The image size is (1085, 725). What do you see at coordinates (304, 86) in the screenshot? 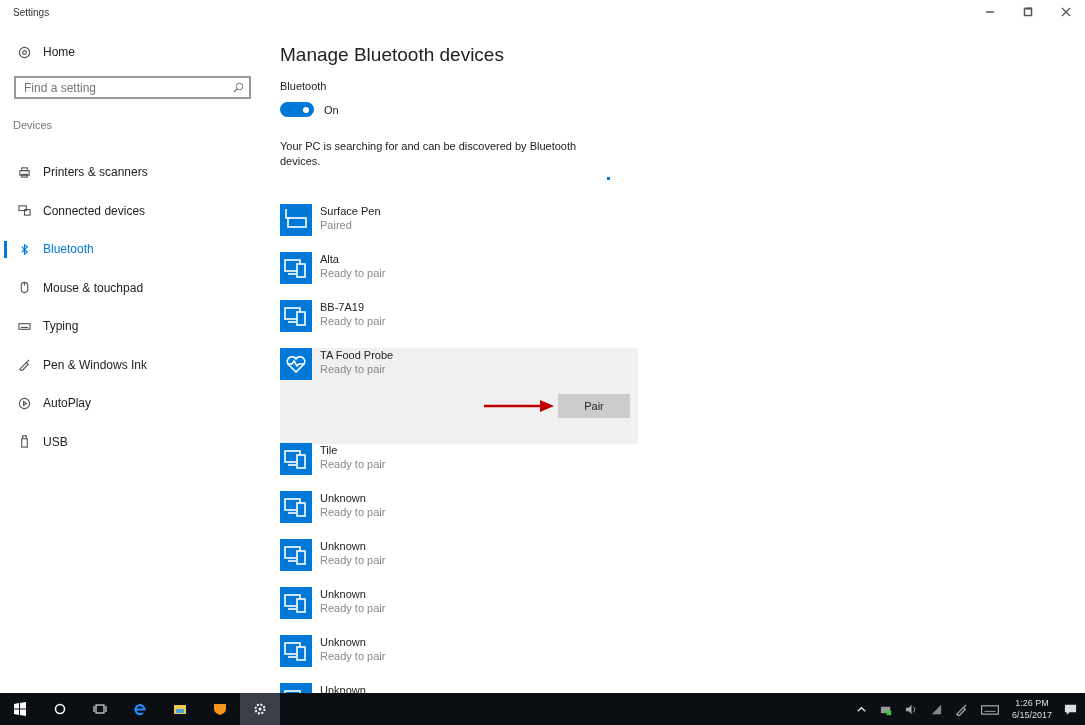
I see `toggle-label: Bluetooth` at bounding box center [304, 86].